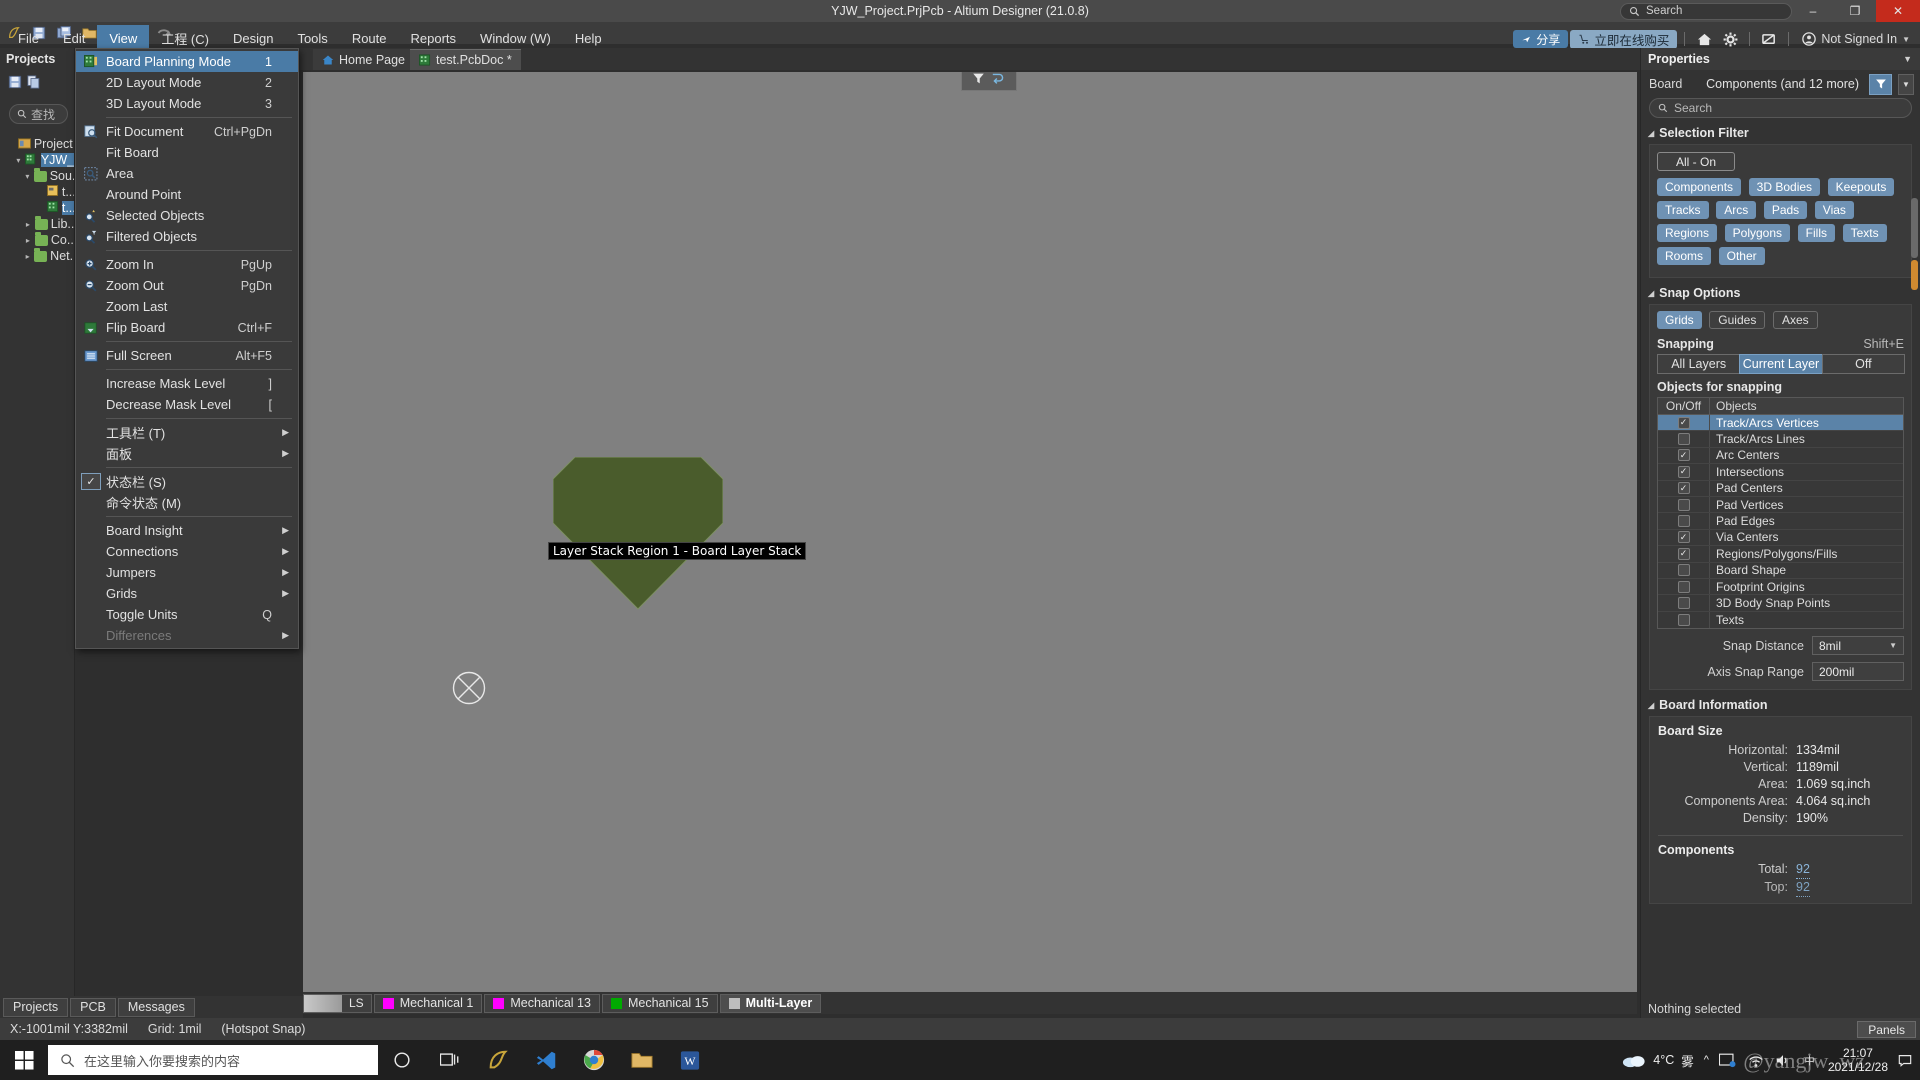 Image resolution: width=1920 pixels, height=1080 pixels. What do you see at coordinates (1741, 256) in the screenshot?
I see `filter-chip-other: Other` at bounding box center [1741, 256].